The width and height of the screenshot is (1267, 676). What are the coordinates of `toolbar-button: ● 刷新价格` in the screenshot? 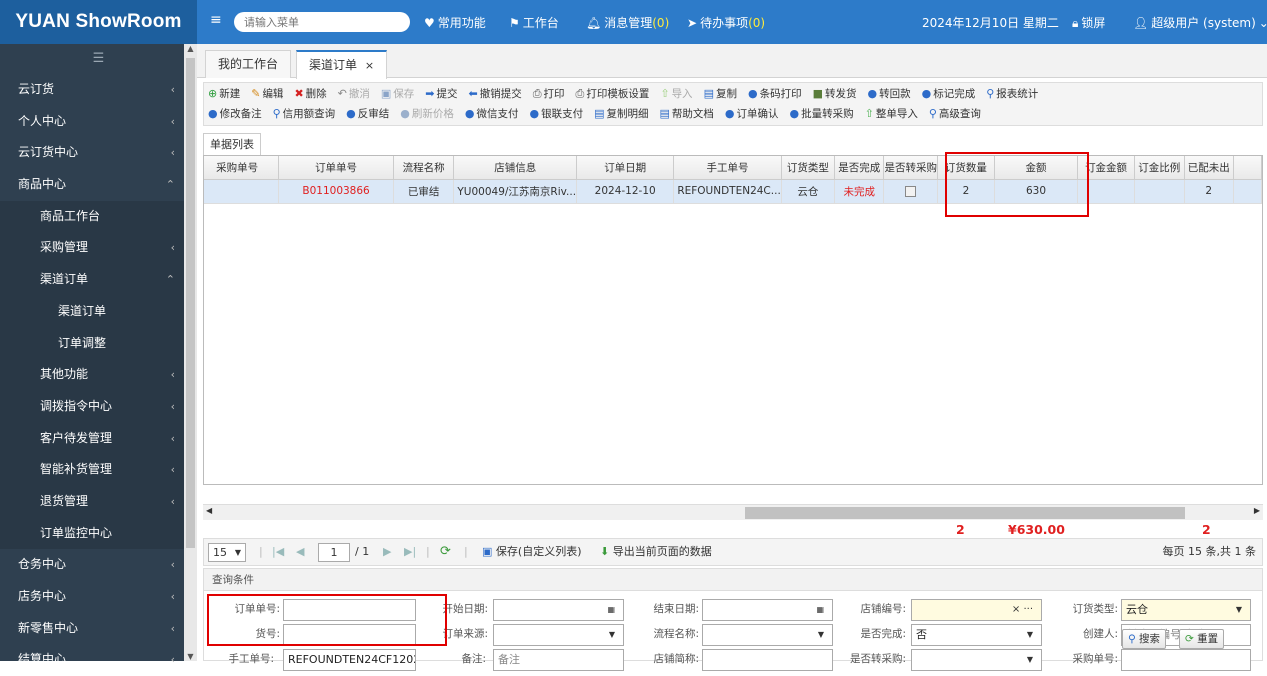 It's located at (427, 114).